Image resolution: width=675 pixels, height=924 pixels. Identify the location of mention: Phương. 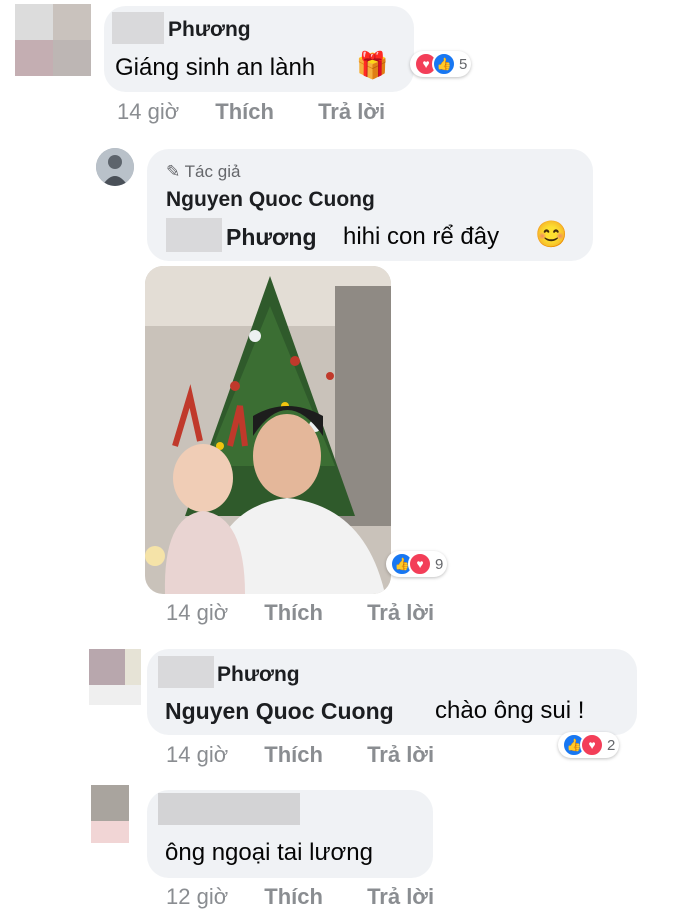
(271, 237).